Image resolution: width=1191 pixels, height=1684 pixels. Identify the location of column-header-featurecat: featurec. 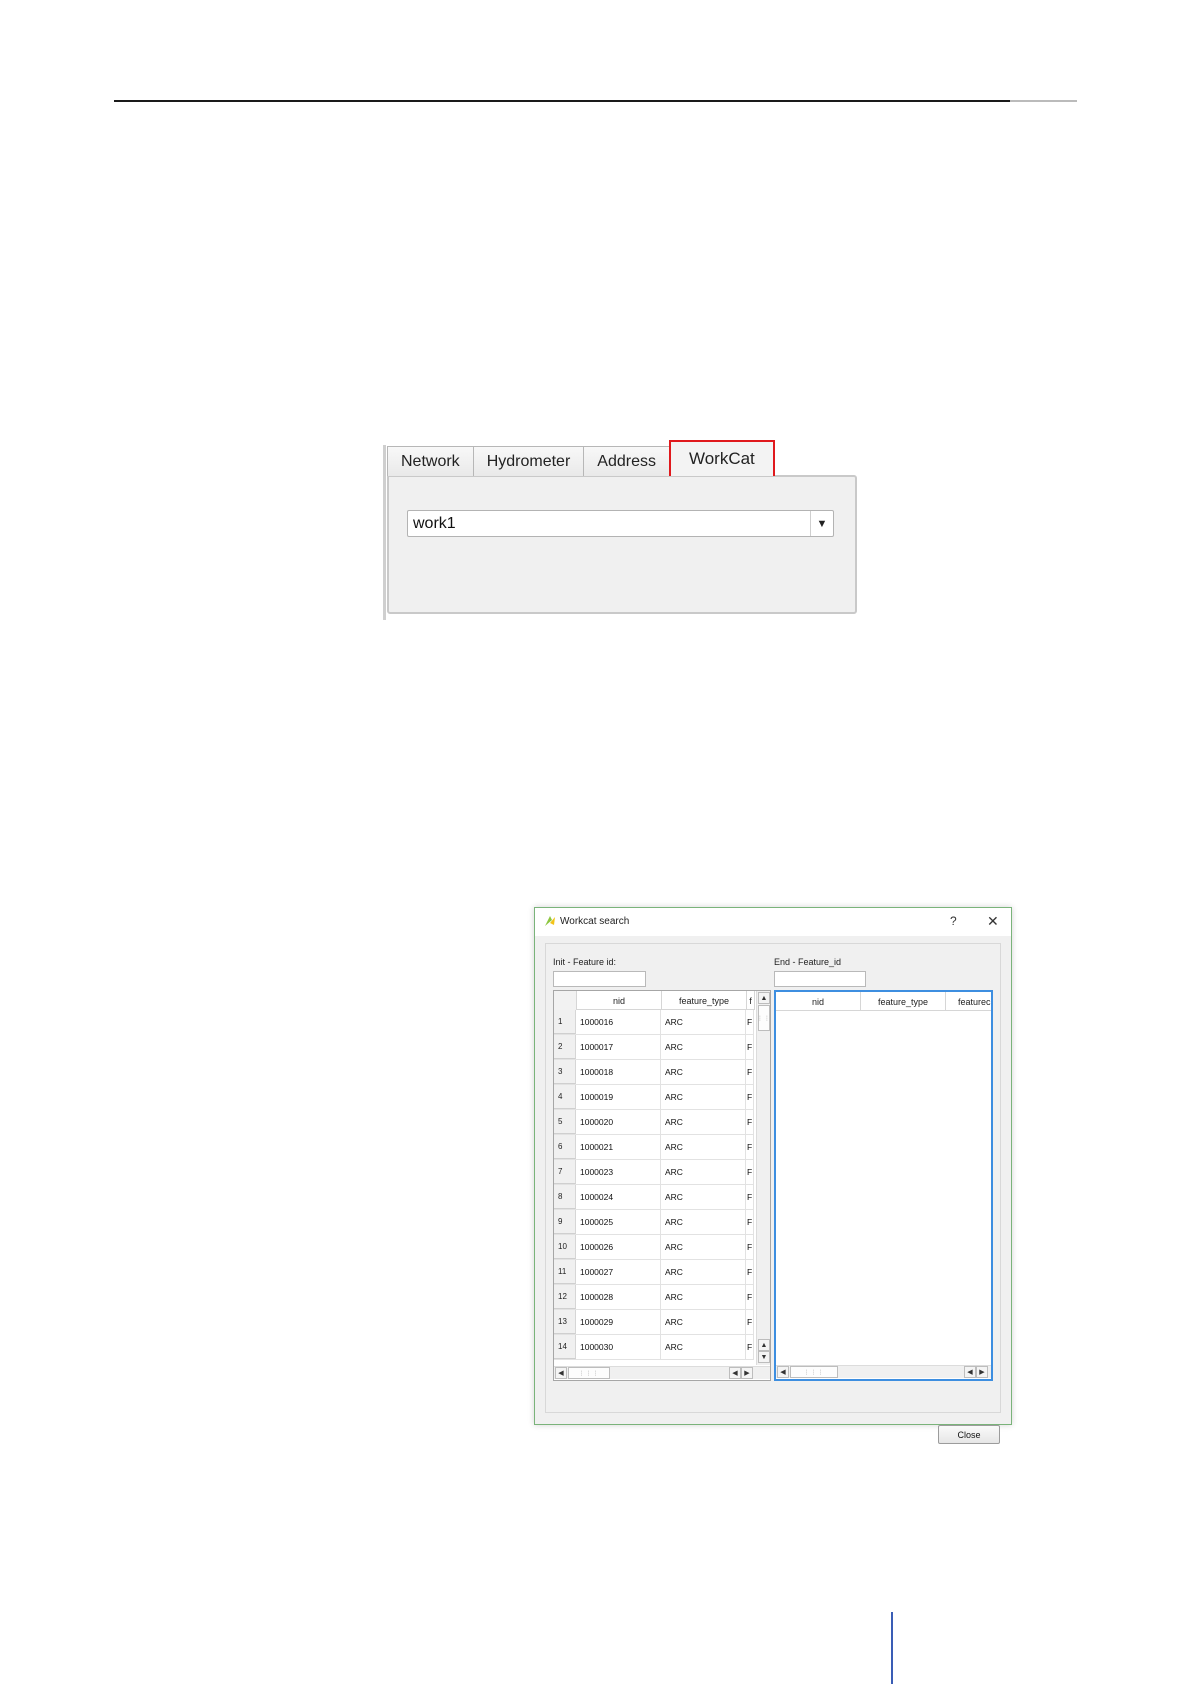
(968, 1001).